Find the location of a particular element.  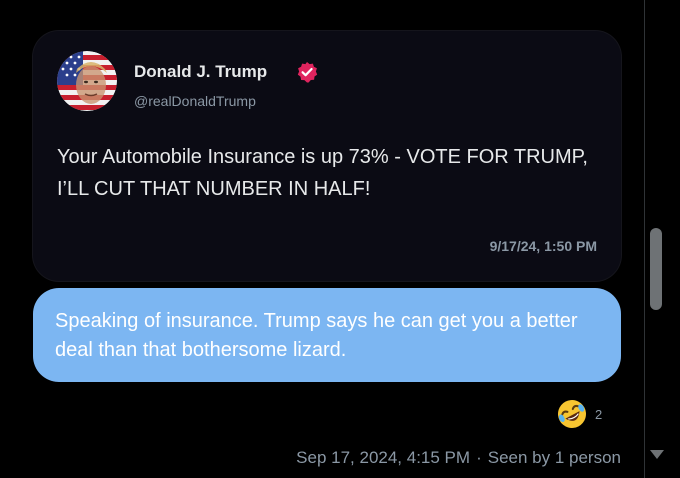

seen-status: Seen by 1 person is located at coordinates (554, 457).